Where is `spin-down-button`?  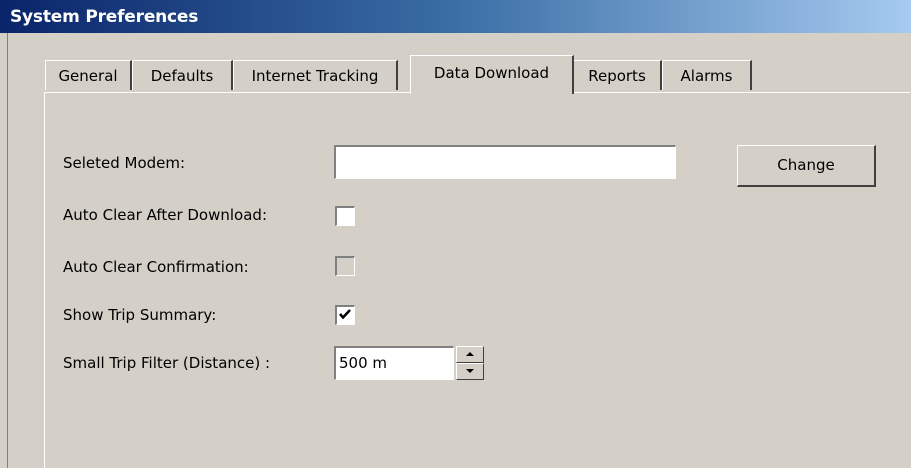 spin-down-button is located at coordinates (470, 371).